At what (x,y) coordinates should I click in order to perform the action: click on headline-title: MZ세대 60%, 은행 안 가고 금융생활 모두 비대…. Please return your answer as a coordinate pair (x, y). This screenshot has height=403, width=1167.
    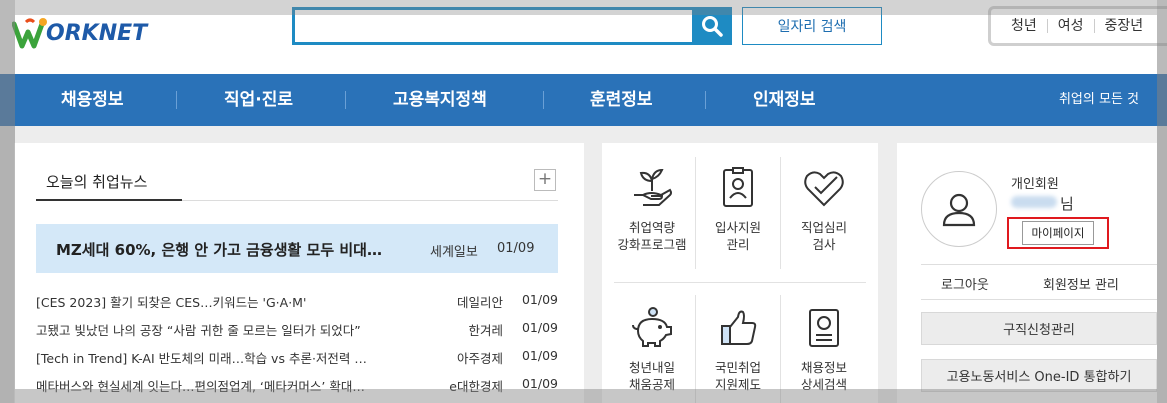
    Looking at the image, I should click on (219, 250).